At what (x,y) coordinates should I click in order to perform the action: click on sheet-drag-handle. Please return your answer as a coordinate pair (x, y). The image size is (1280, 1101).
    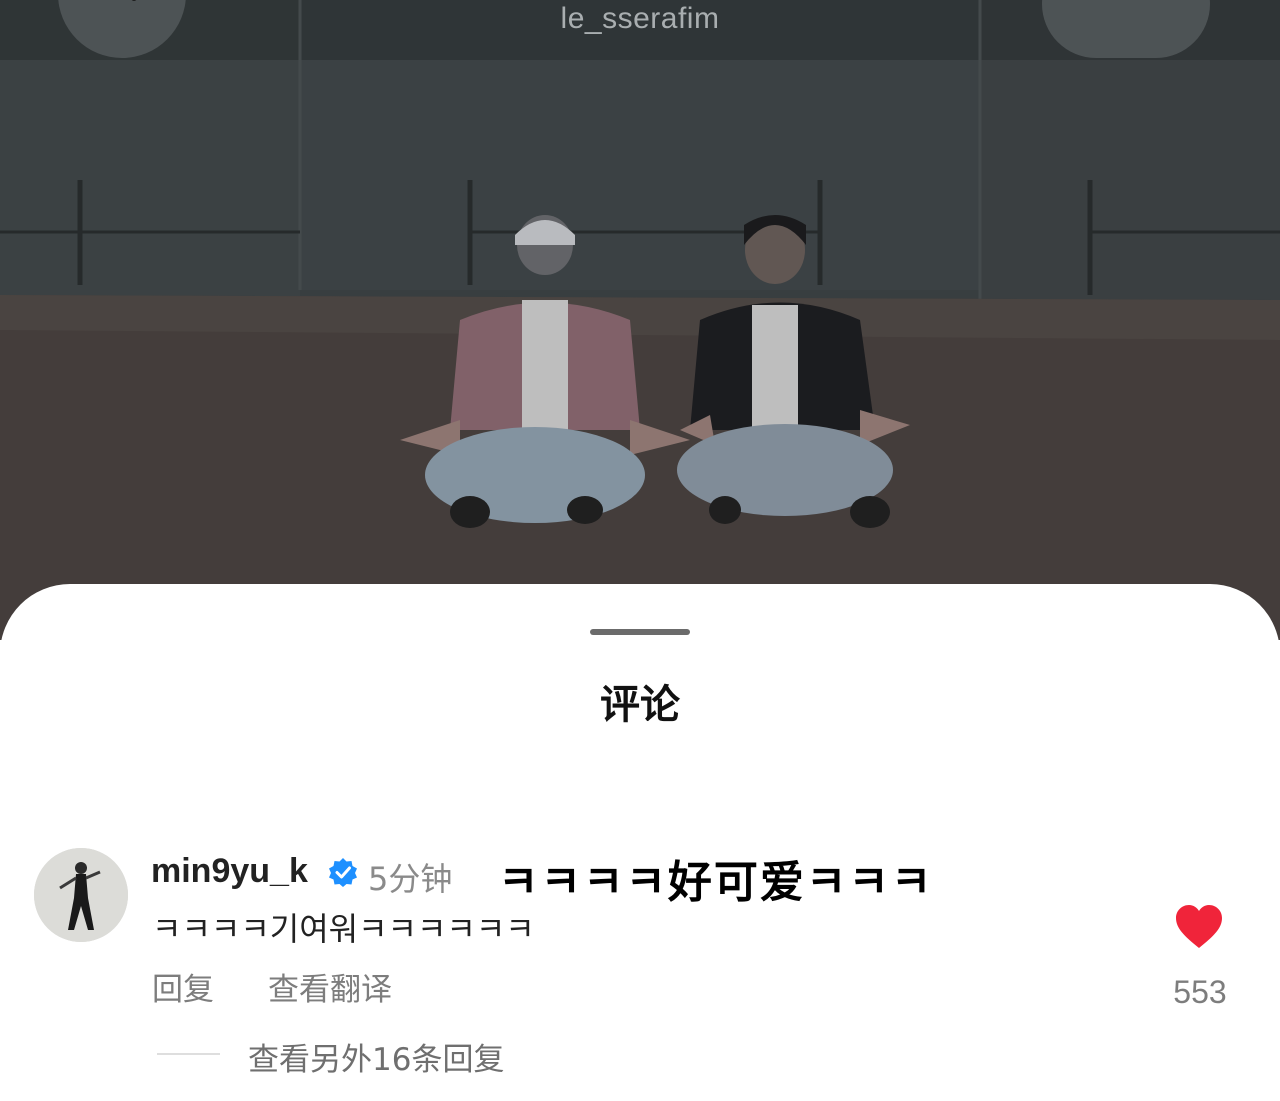
    Looking at the image, I should click on (640, 632).